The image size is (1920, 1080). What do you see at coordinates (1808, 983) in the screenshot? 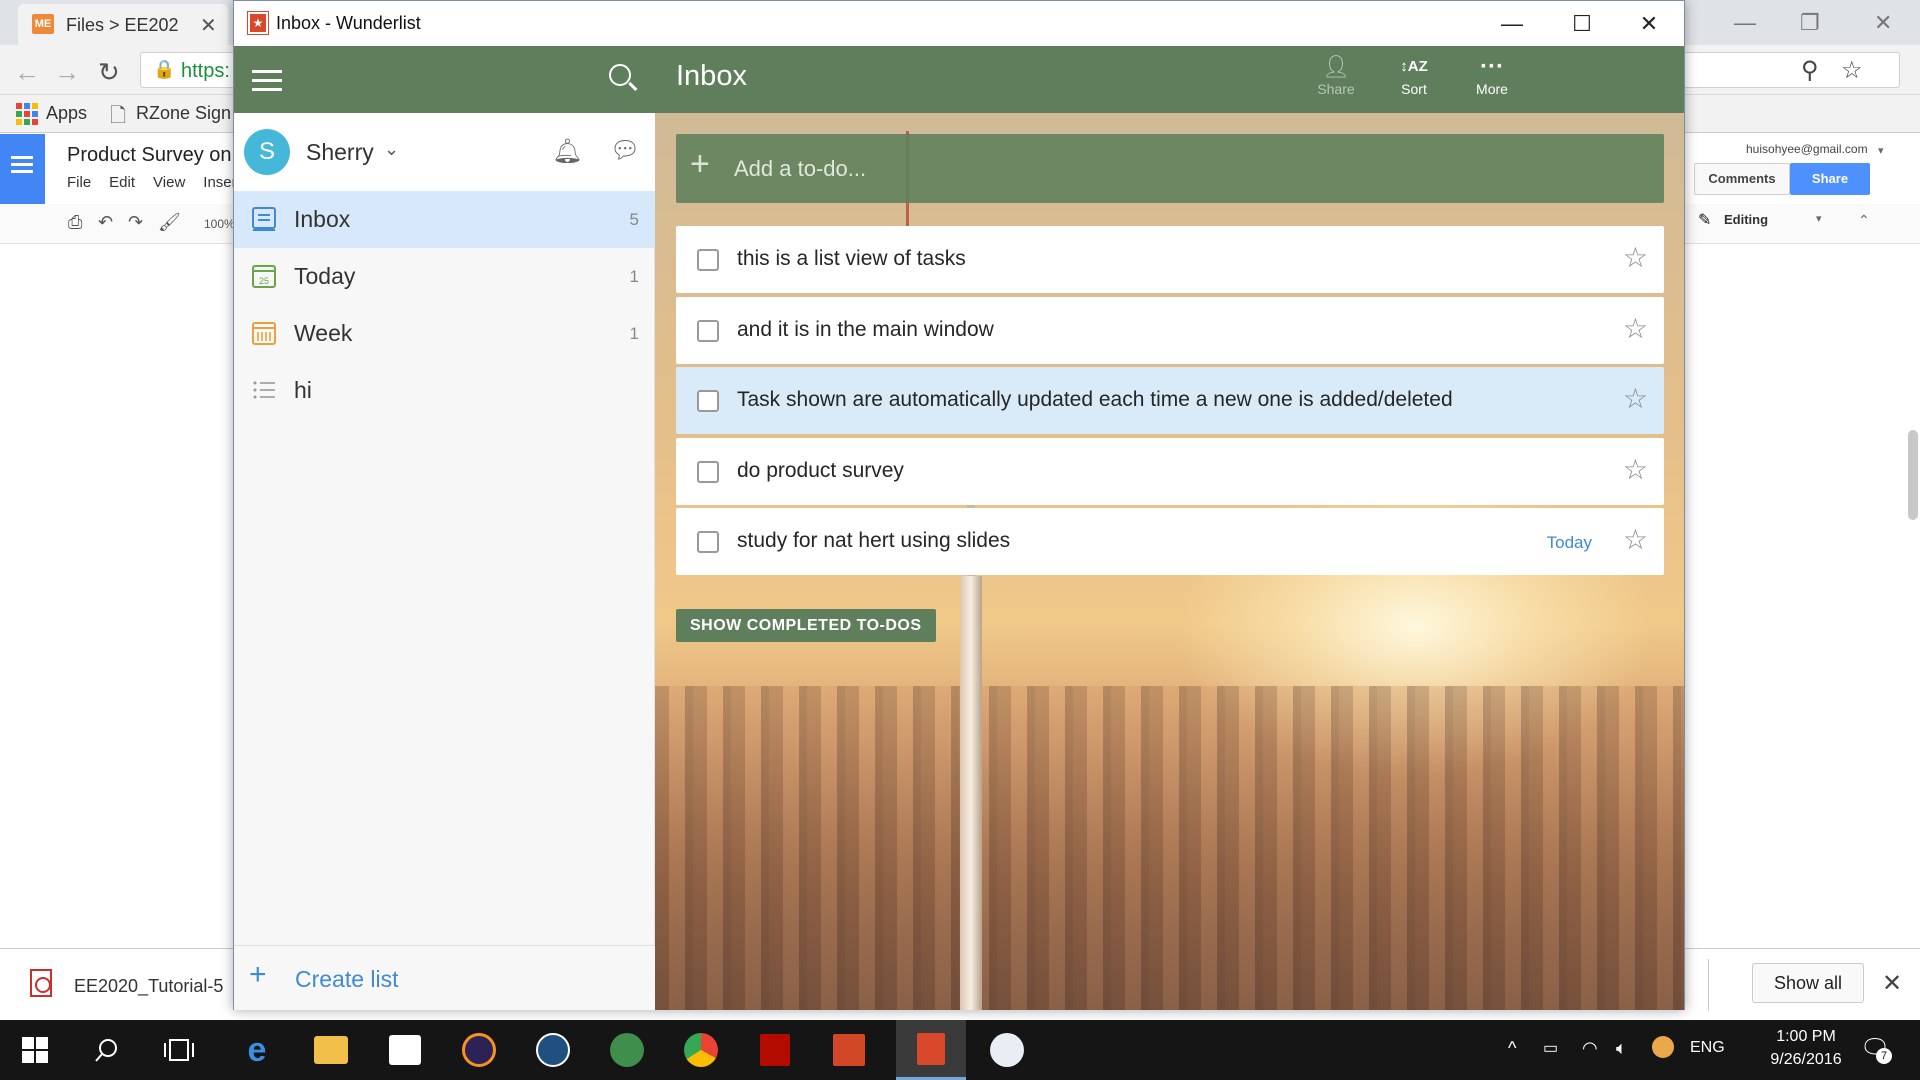
I see `show-all-button: Show all` at bounding box center [1808, 983].